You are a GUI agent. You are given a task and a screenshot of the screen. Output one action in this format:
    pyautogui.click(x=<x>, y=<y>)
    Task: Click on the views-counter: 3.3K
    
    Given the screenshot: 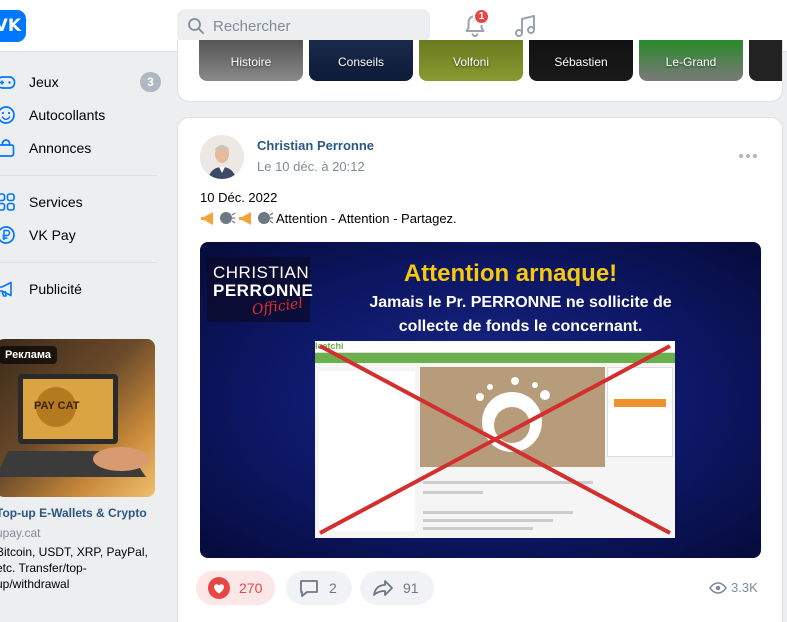 What is the action you would take?
    pyautogui.click(x=733, y=587)
    